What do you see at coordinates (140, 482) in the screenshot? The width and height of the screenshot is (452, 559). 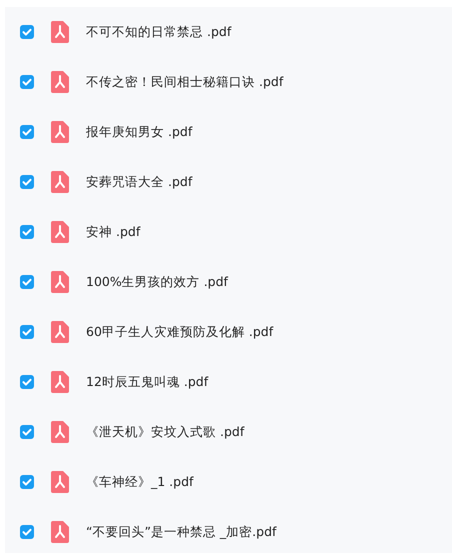 I see `file-name: 《车神经》_1 .pdf` at bounding box center [140, 482].